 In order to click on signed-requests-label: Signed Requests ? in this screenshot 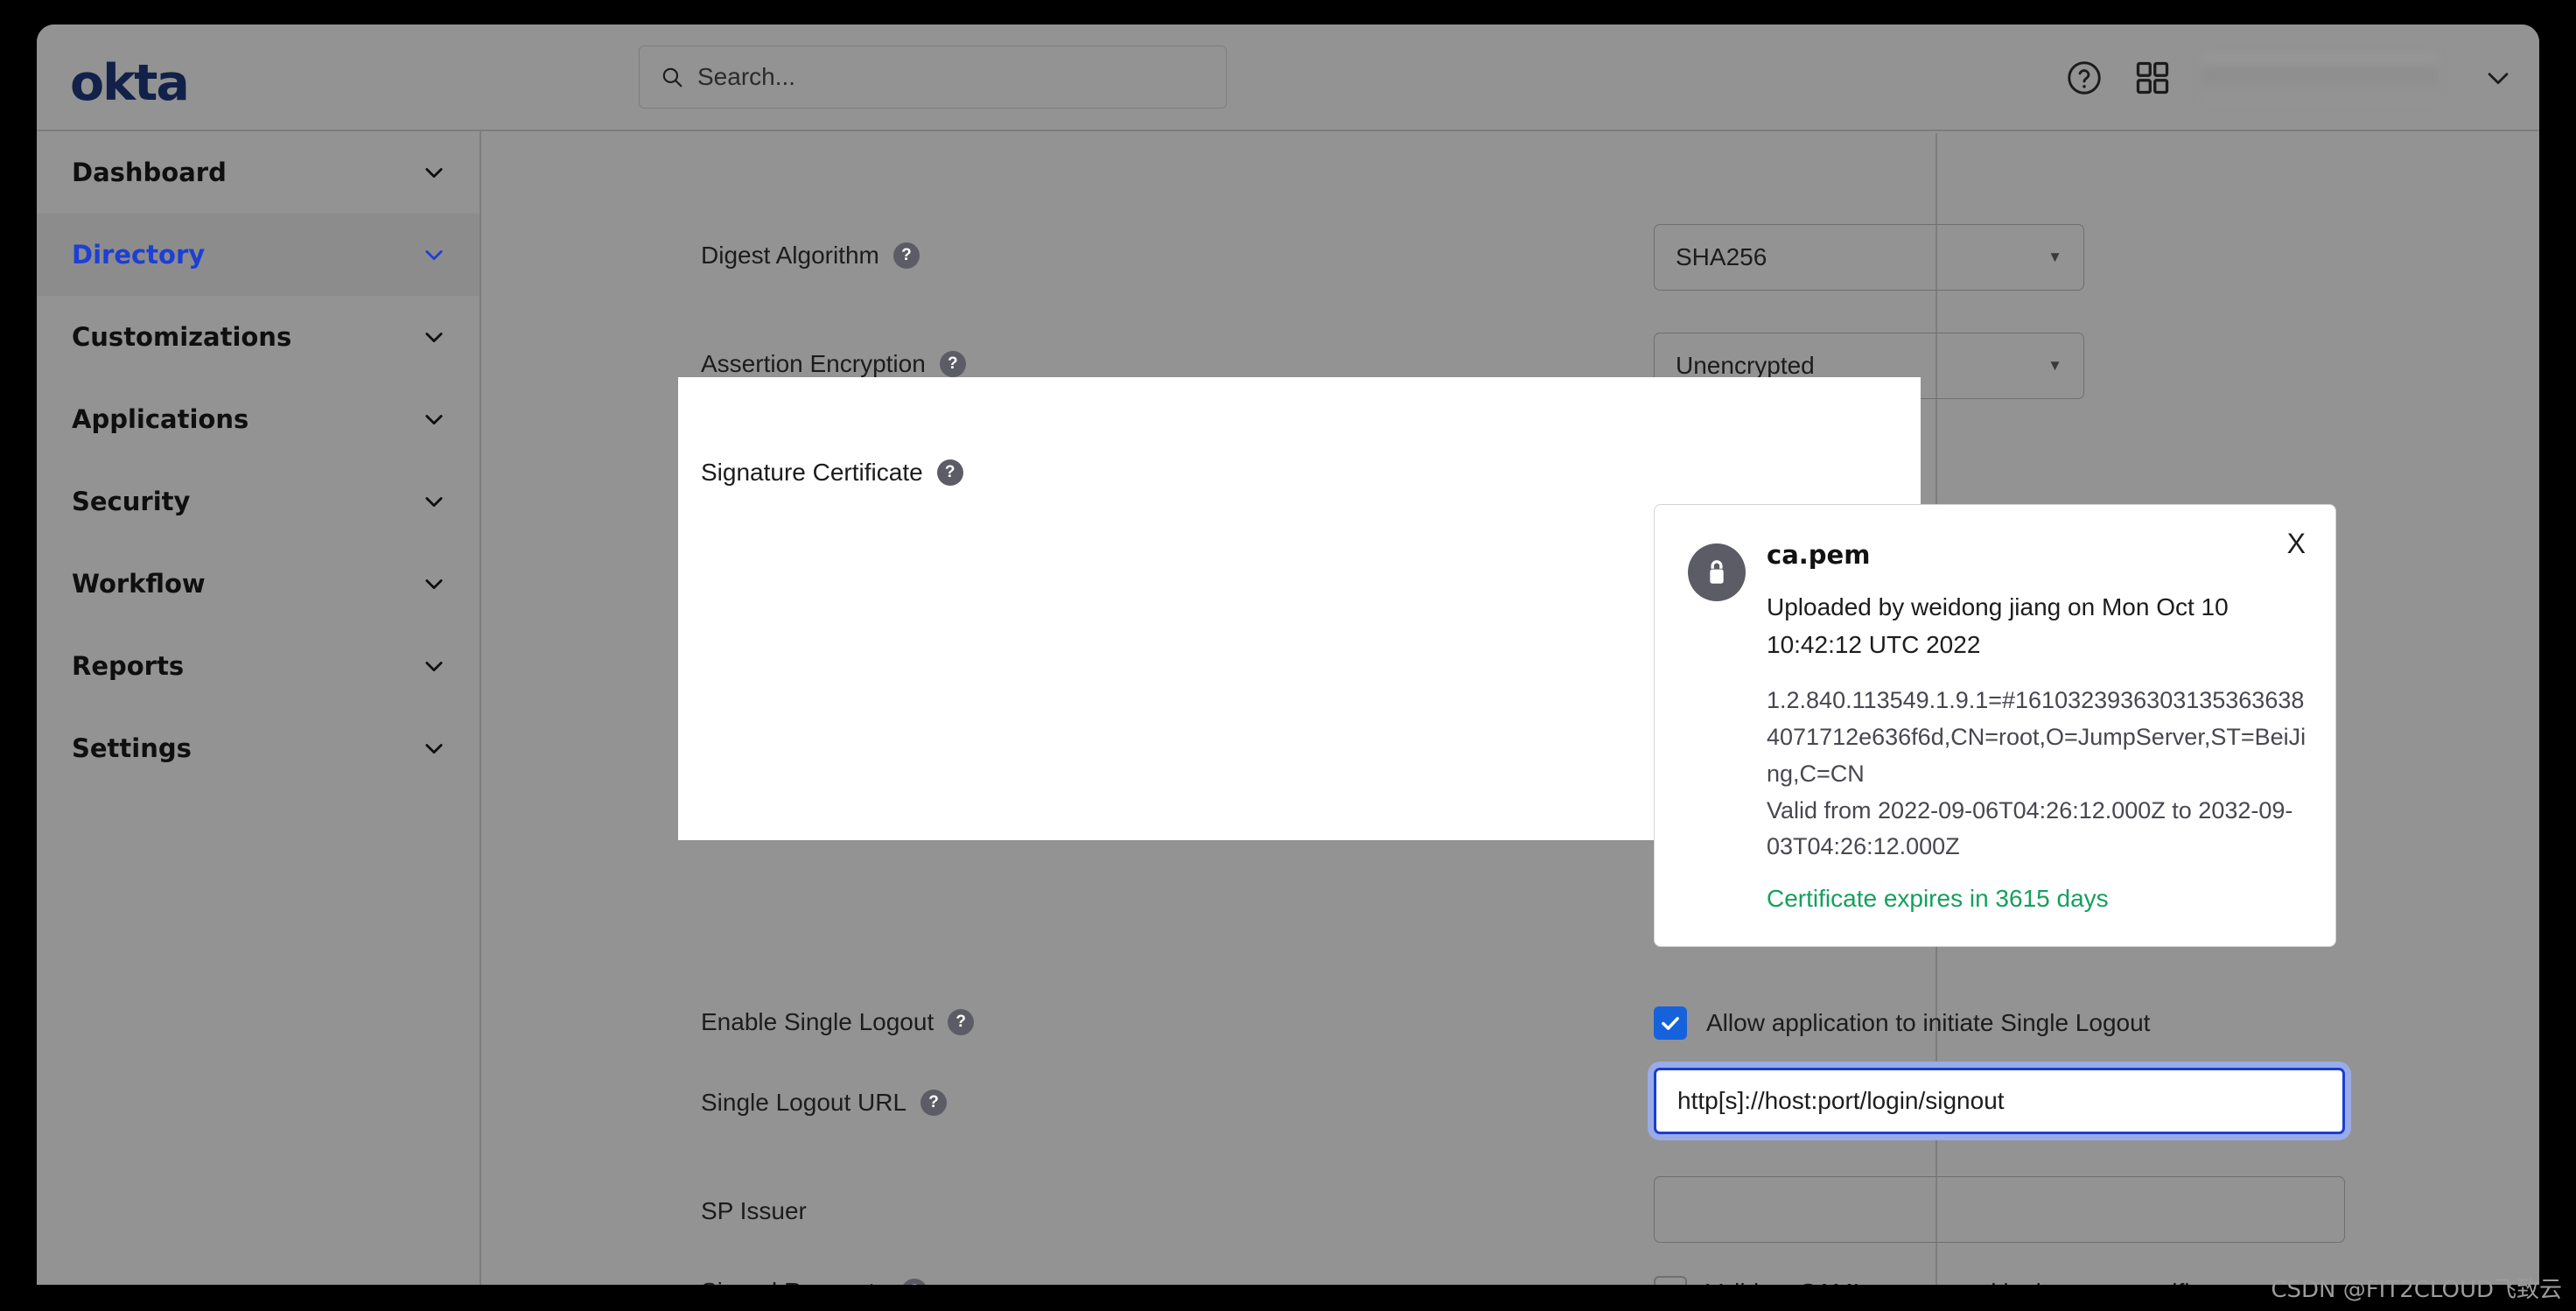, I will do `click(814, 1281)`.